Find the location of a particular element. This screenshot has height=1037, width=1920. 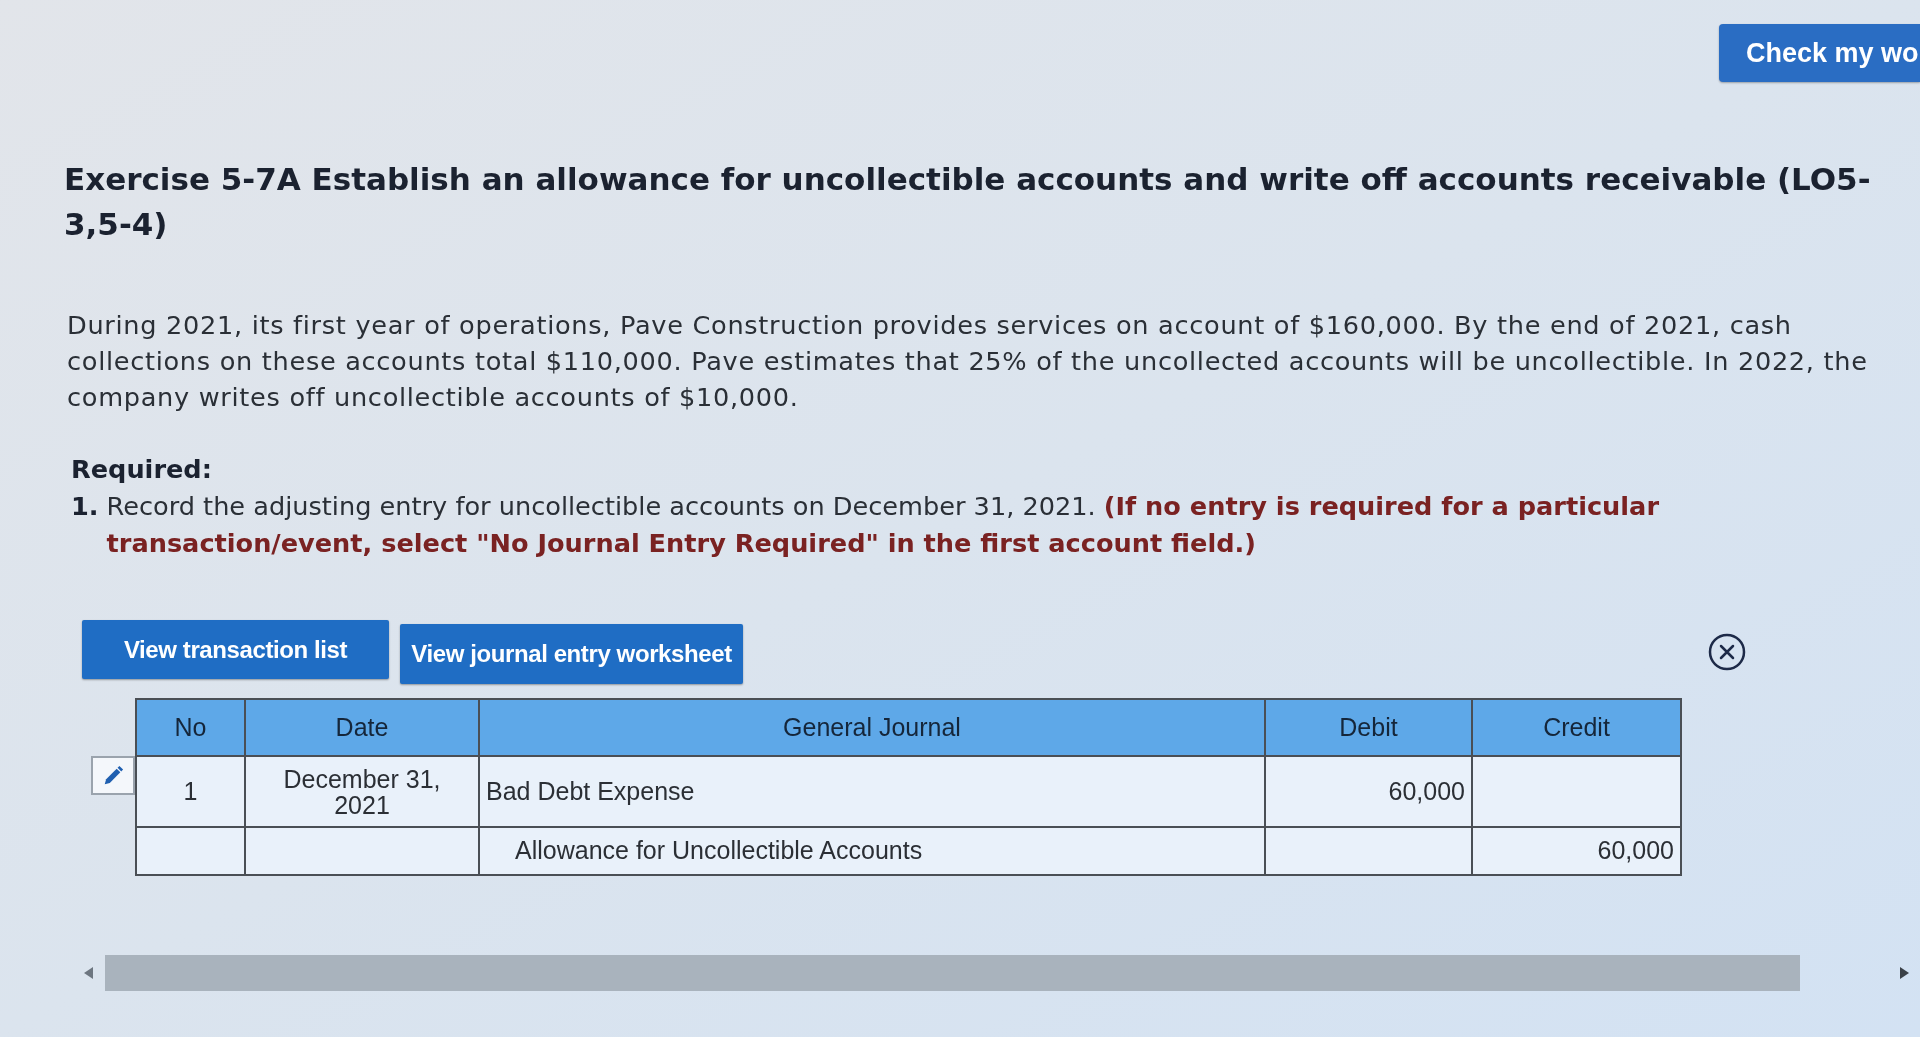

column-header: Credit is located at coordinates (1577, 728).